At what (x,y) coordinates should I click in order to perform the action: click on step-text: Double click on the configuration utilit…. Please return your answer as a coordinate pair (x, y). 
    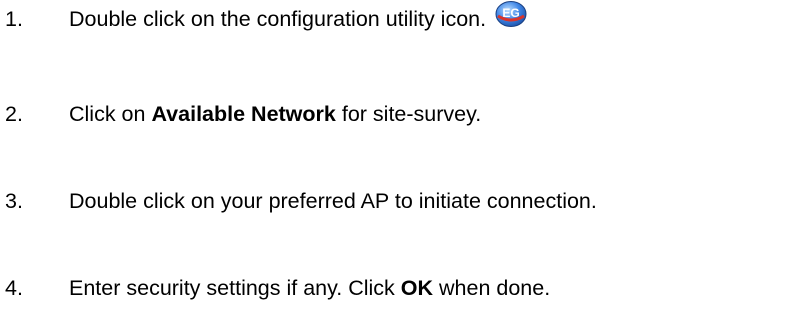
    Looking at the image, I should click on (298, 17).